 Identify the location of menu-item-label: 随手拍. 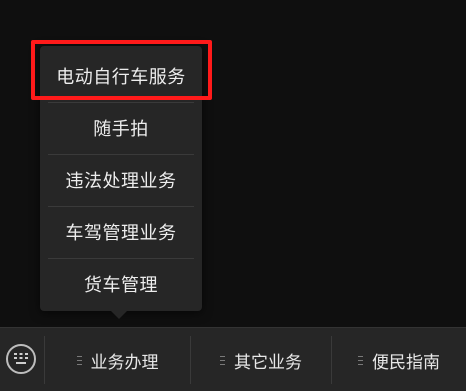
(121, 129).